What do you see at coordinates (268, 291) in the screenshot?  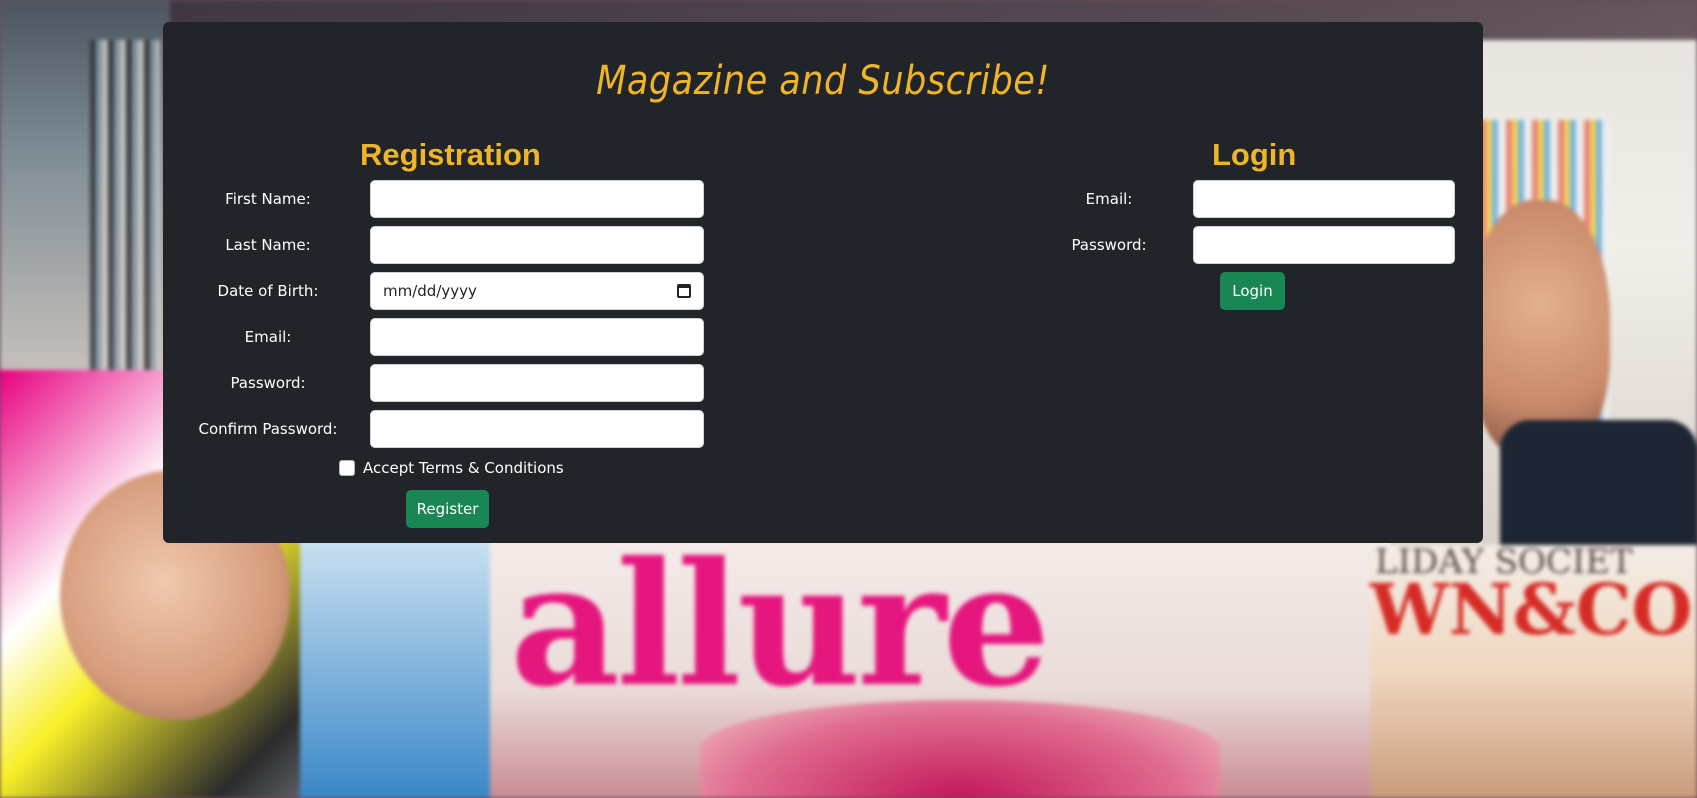 I see `dob-label: Date of Birth:` at bounding box center [268, 291].